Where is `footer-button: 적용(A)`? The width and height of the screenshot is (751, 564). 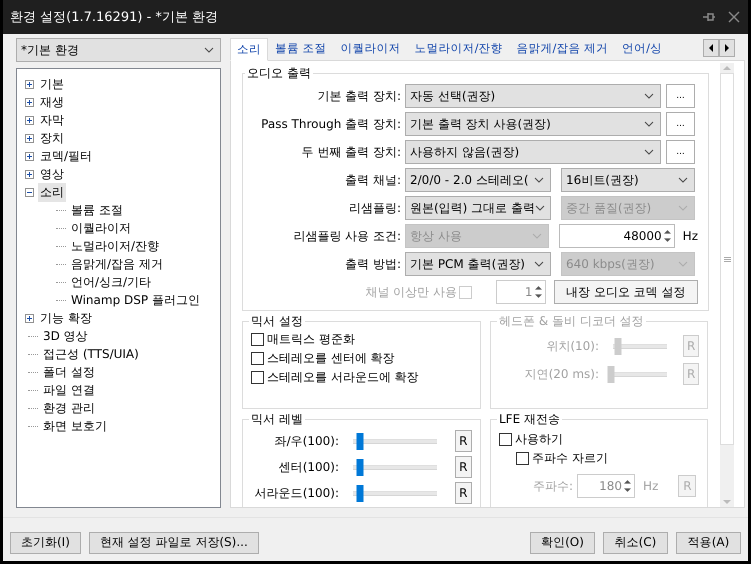 footer-button: 적용(A) is located at coordinates (708, 543).